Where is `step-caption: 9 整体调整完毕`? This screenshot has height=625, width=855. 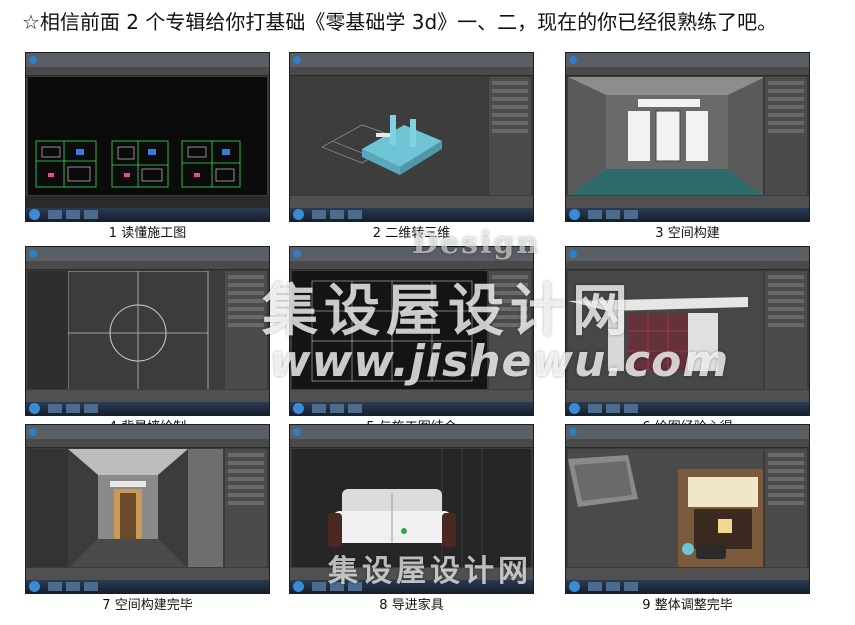
step-caption: 9 整体调整完毕 is located at coordinates (687, 605).